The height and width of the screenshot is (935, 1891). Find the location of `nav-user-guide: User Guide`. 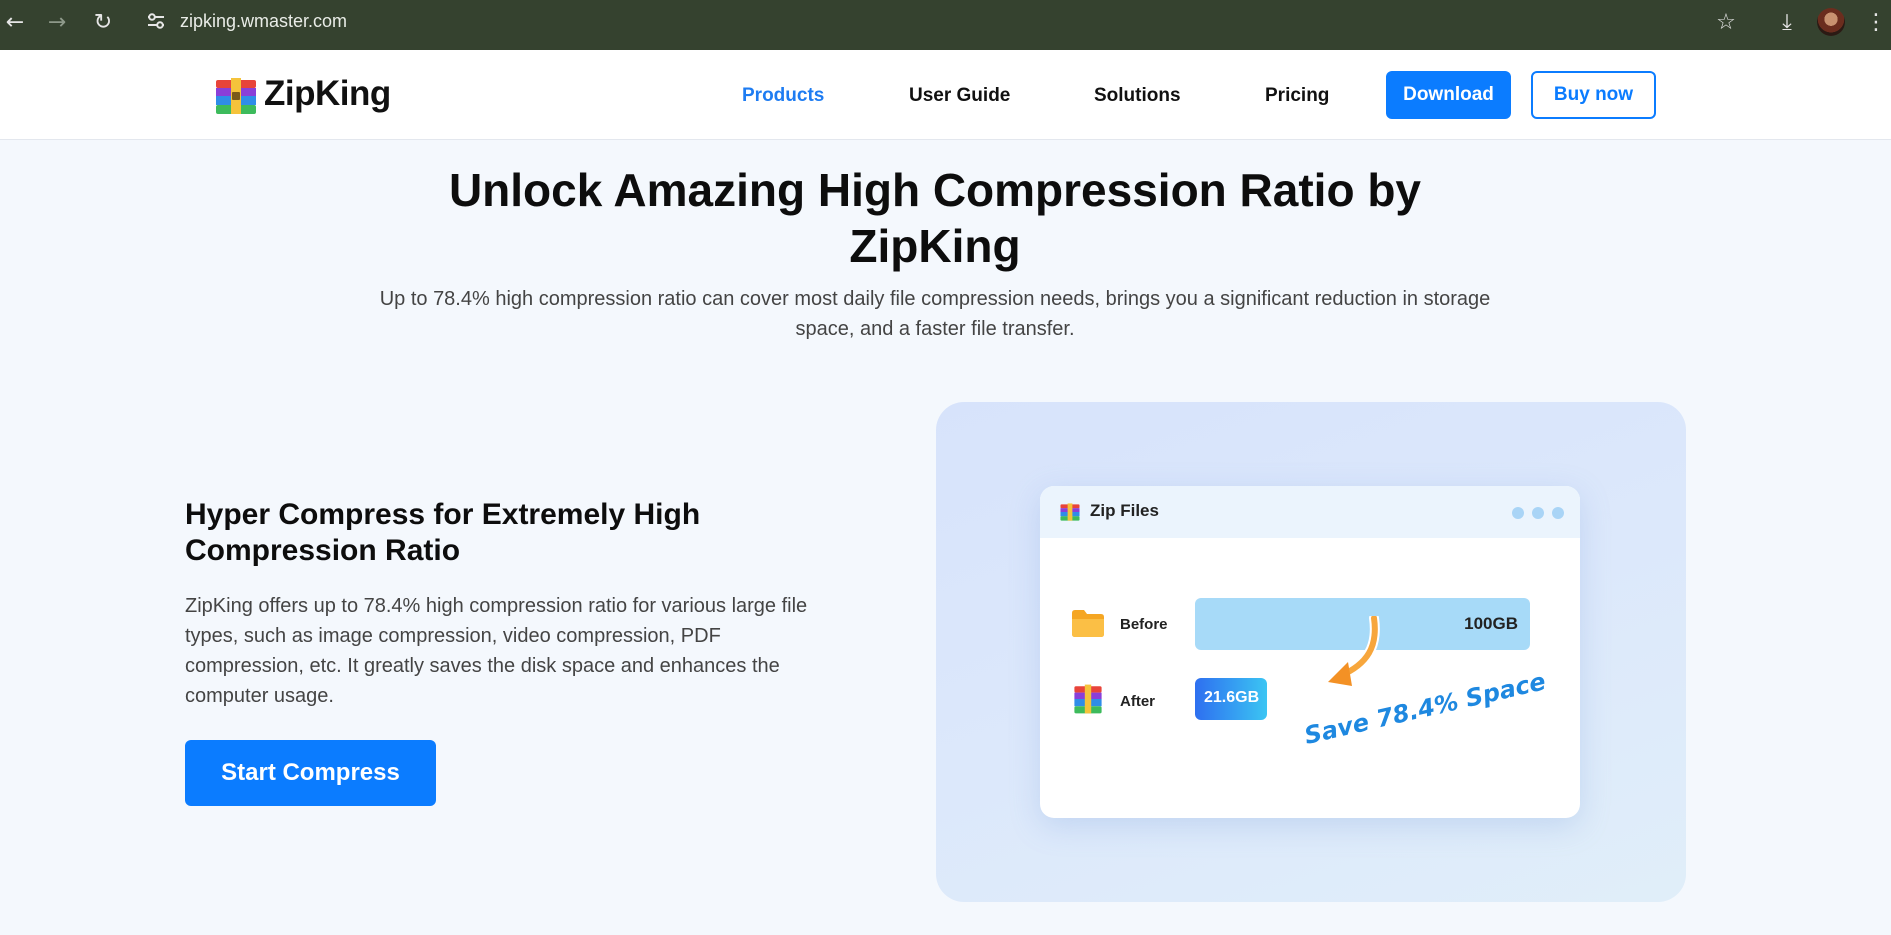

nav-user-guide: User Guide is located at coordinates (959, 96).